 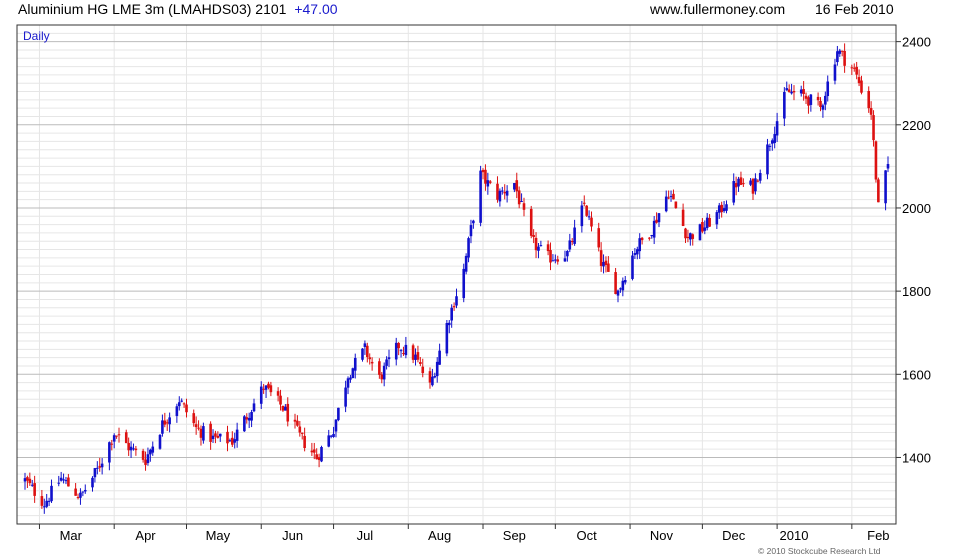 I want to click on x-tick-label: Mar, so click(x=71, y=535).